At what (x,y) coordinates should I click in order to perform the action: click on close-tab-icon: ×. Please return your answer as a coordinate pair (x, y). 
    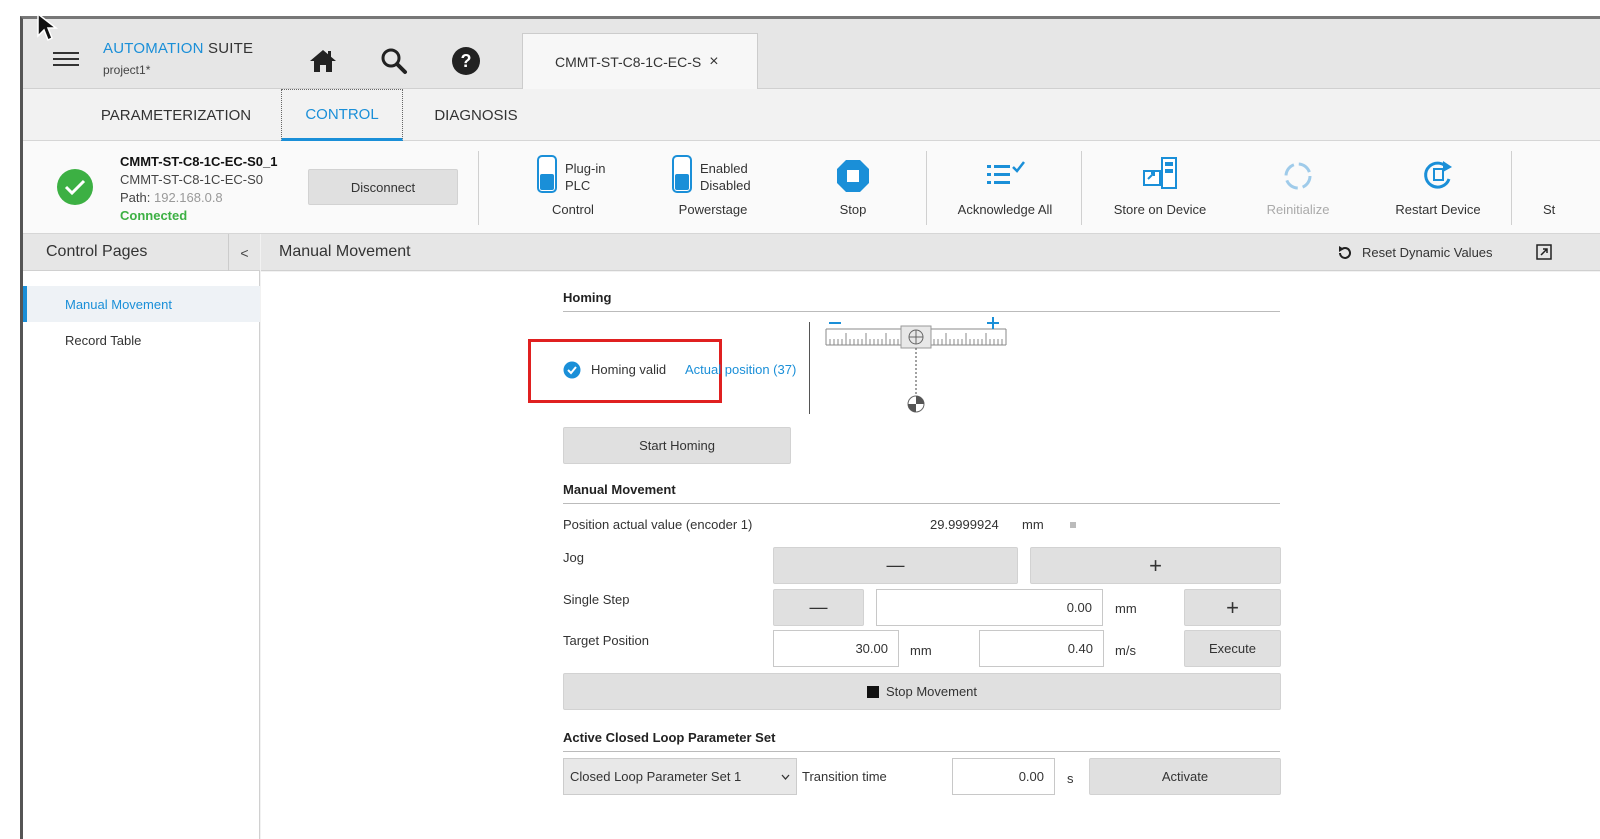
    Looking at the image, I should click on (713, 62).